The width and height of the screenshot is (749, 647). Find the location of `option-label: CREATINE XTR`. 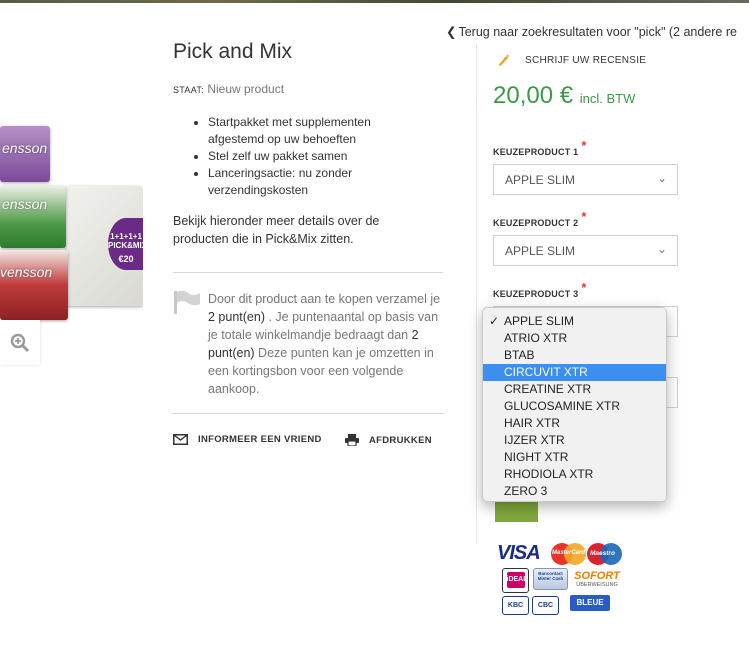

option-label: CREATINE XTR is located at coordinates (548, 389).